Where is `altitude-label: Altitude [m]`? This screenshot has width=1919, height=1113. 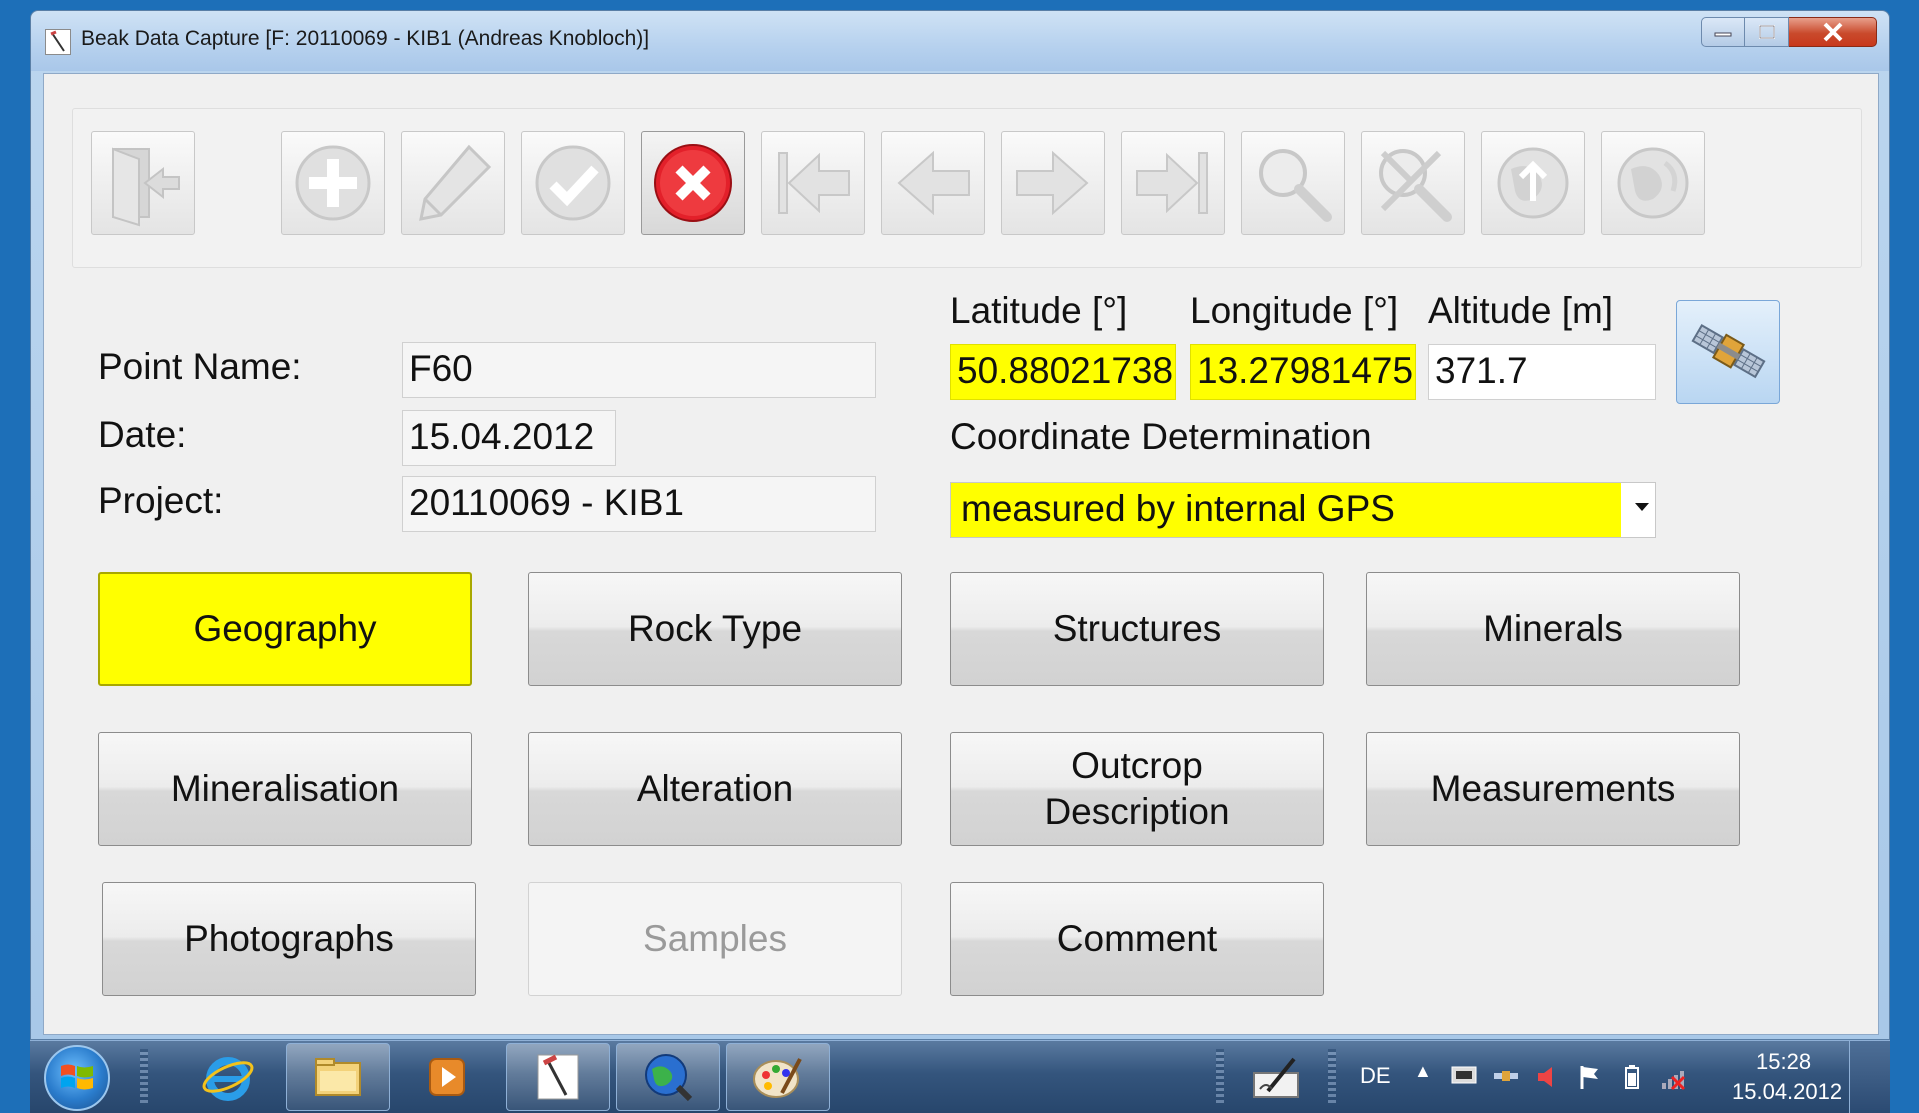 altitude-label: Altitude [m] is located at coordinates (1521, 310).